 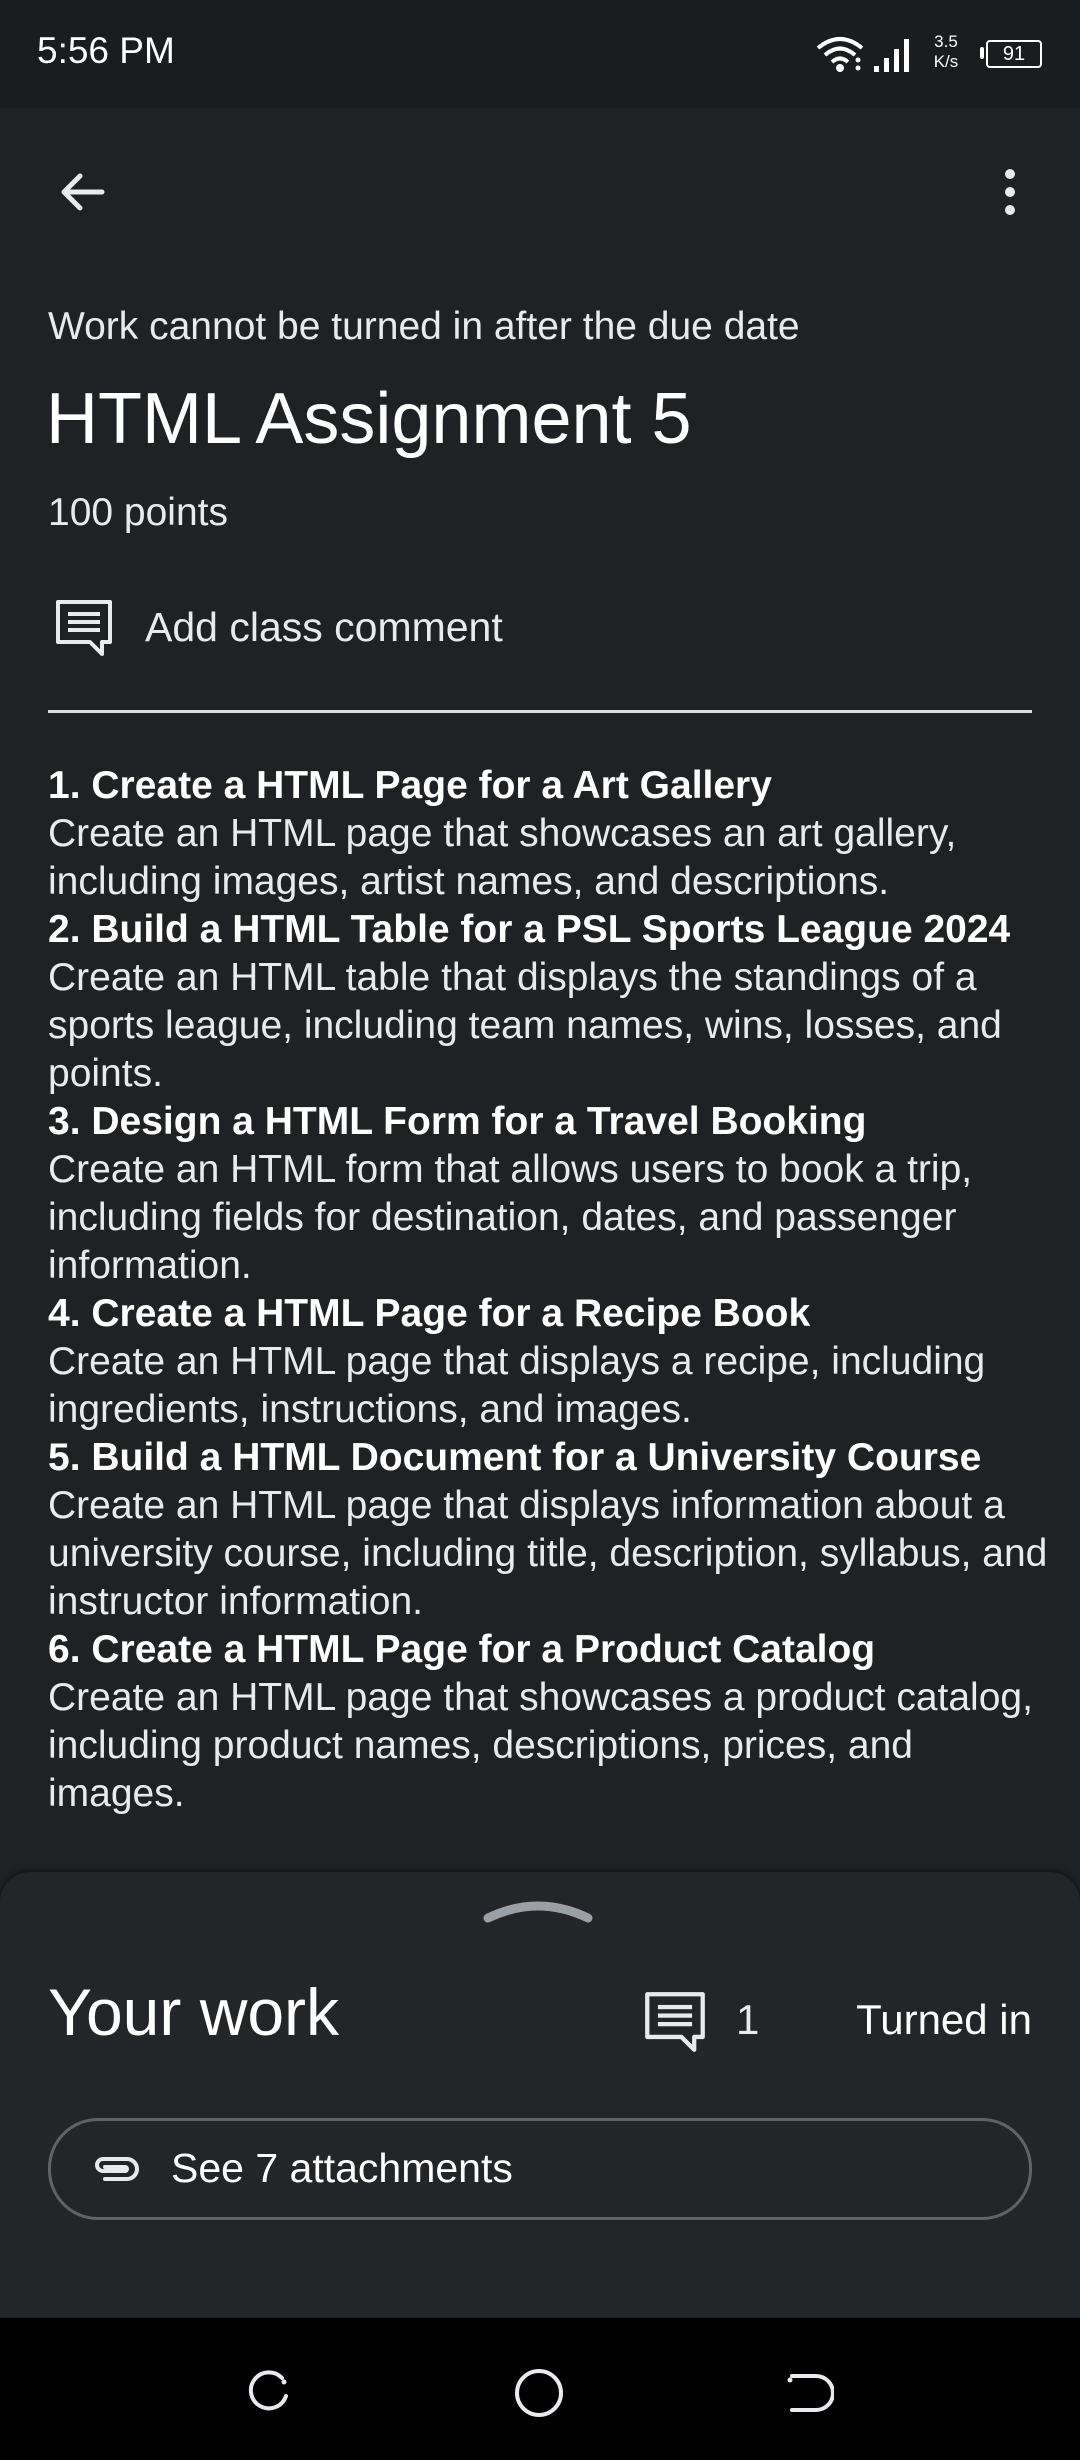 What do you see at coordinates (748, 2019) in the screenshot?
I see `private-comment-count: 1` at bounding box center [748, 2019].